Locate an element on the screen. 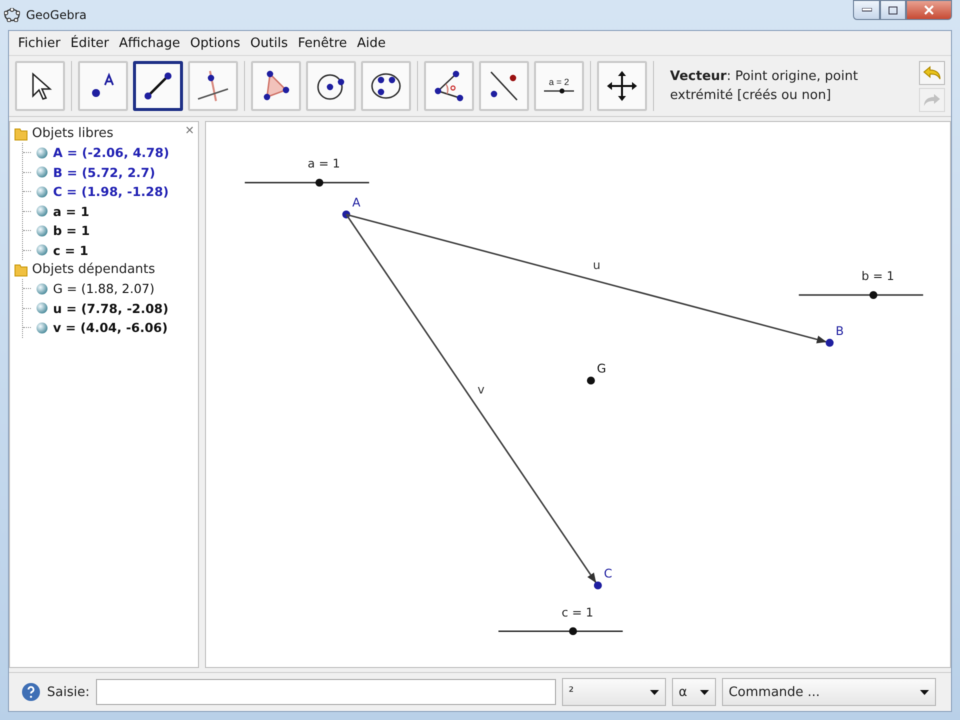 This screenshot has height=720, width=960. undo-button is located at coordinates (932, 72).